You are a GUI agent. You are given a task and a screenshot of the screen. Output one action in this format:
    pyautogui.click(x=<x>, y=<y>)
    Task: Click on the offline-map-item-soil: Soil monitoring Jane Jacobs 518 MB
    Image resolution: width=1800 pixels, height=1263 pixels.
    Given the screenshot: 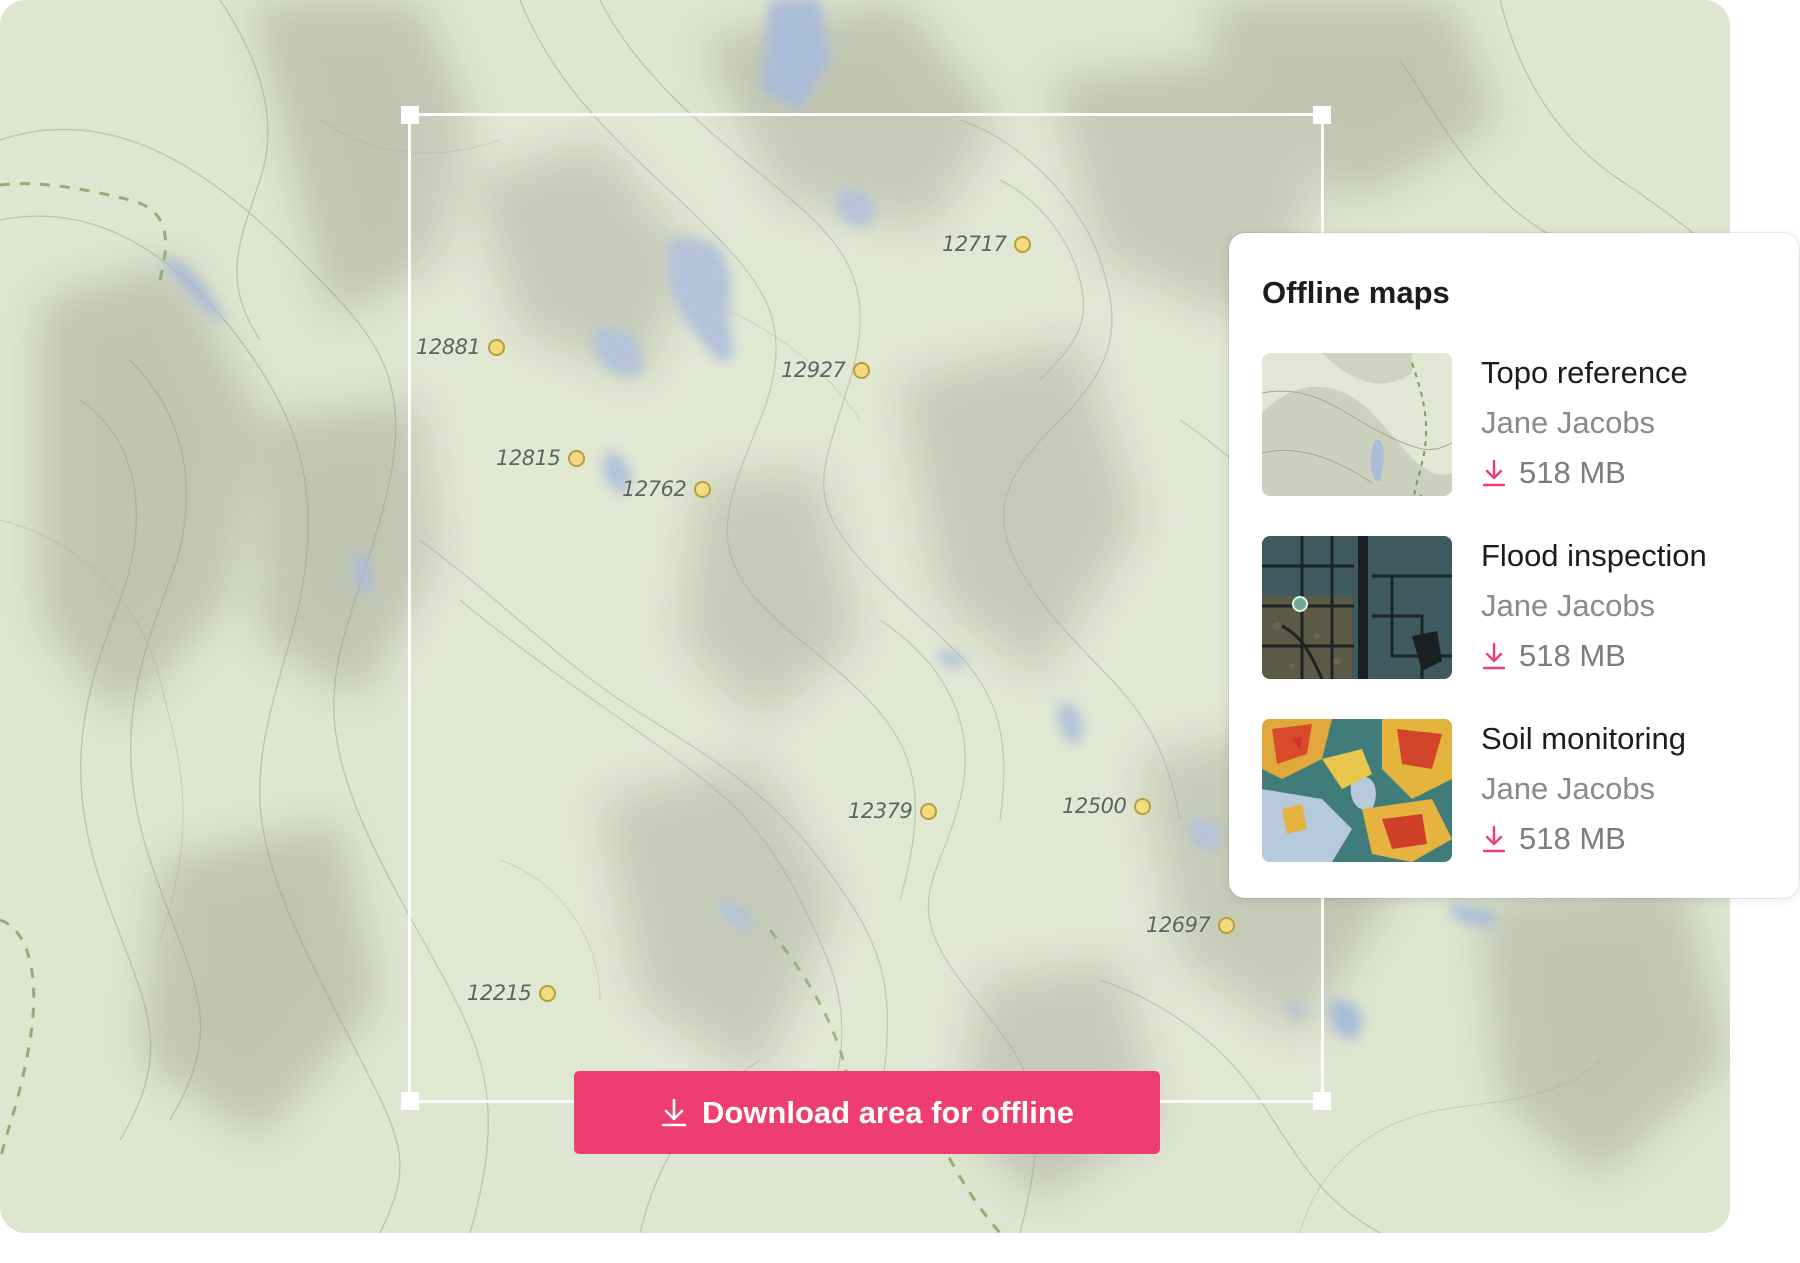 What is the action you would take?
    pyautogui.click(x=1517, y=791)
    